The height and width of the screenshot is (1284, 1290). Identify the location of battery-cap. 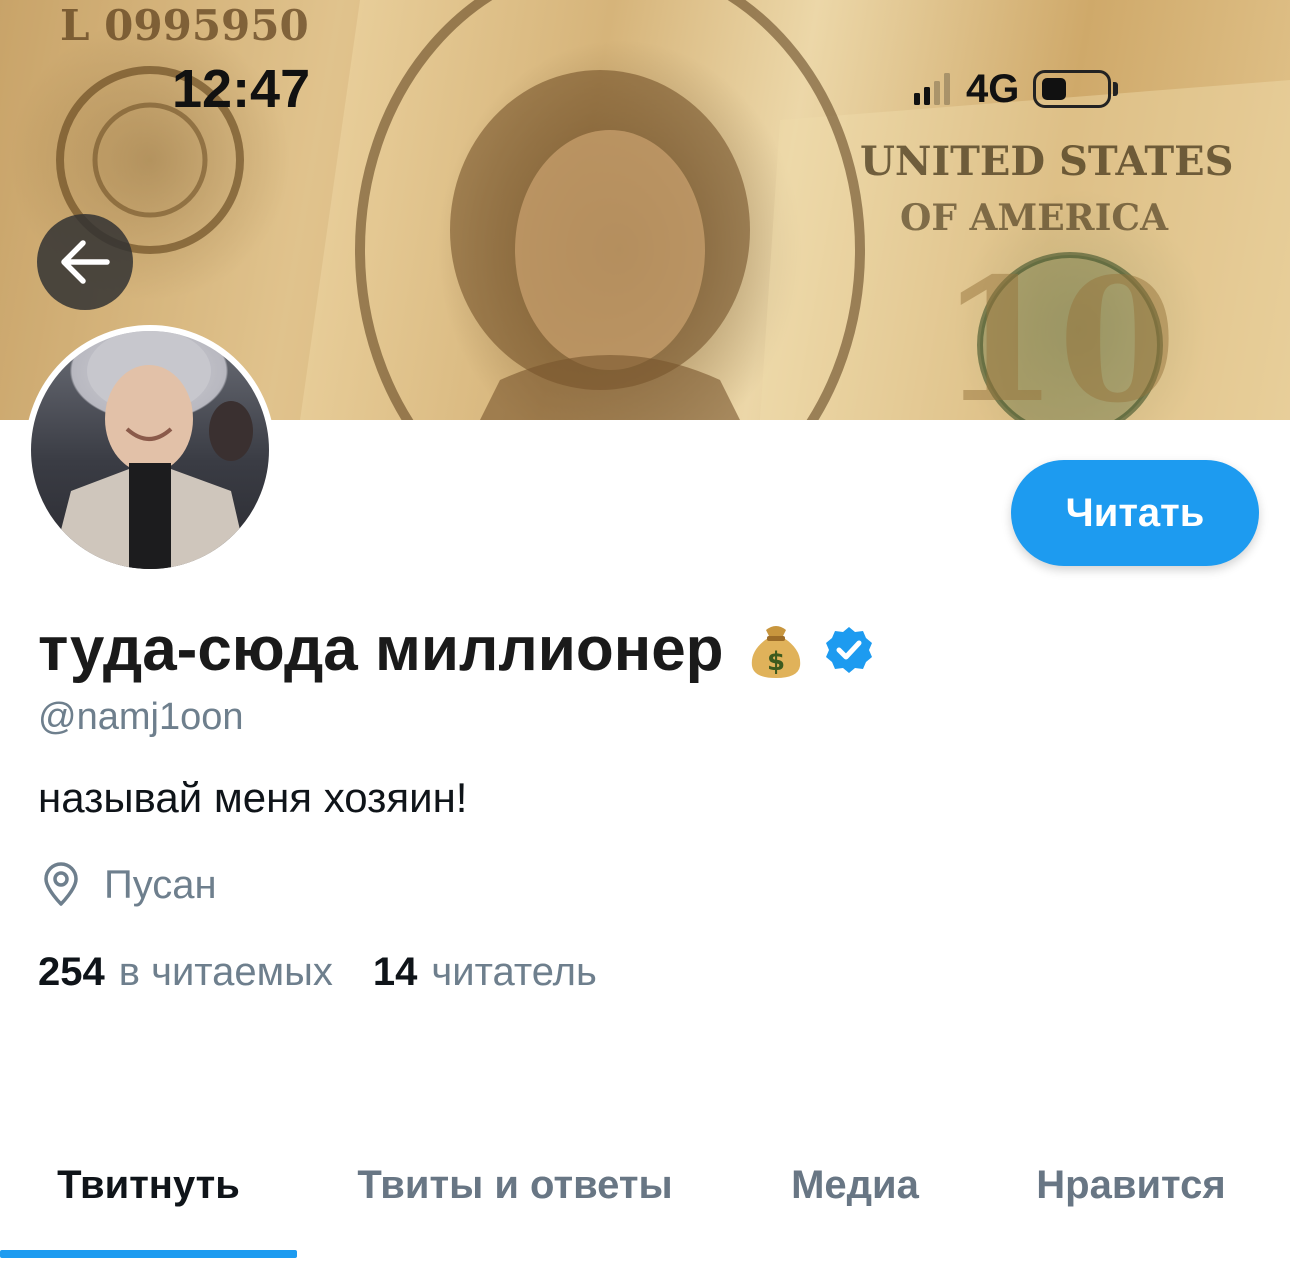
(1116, 89).